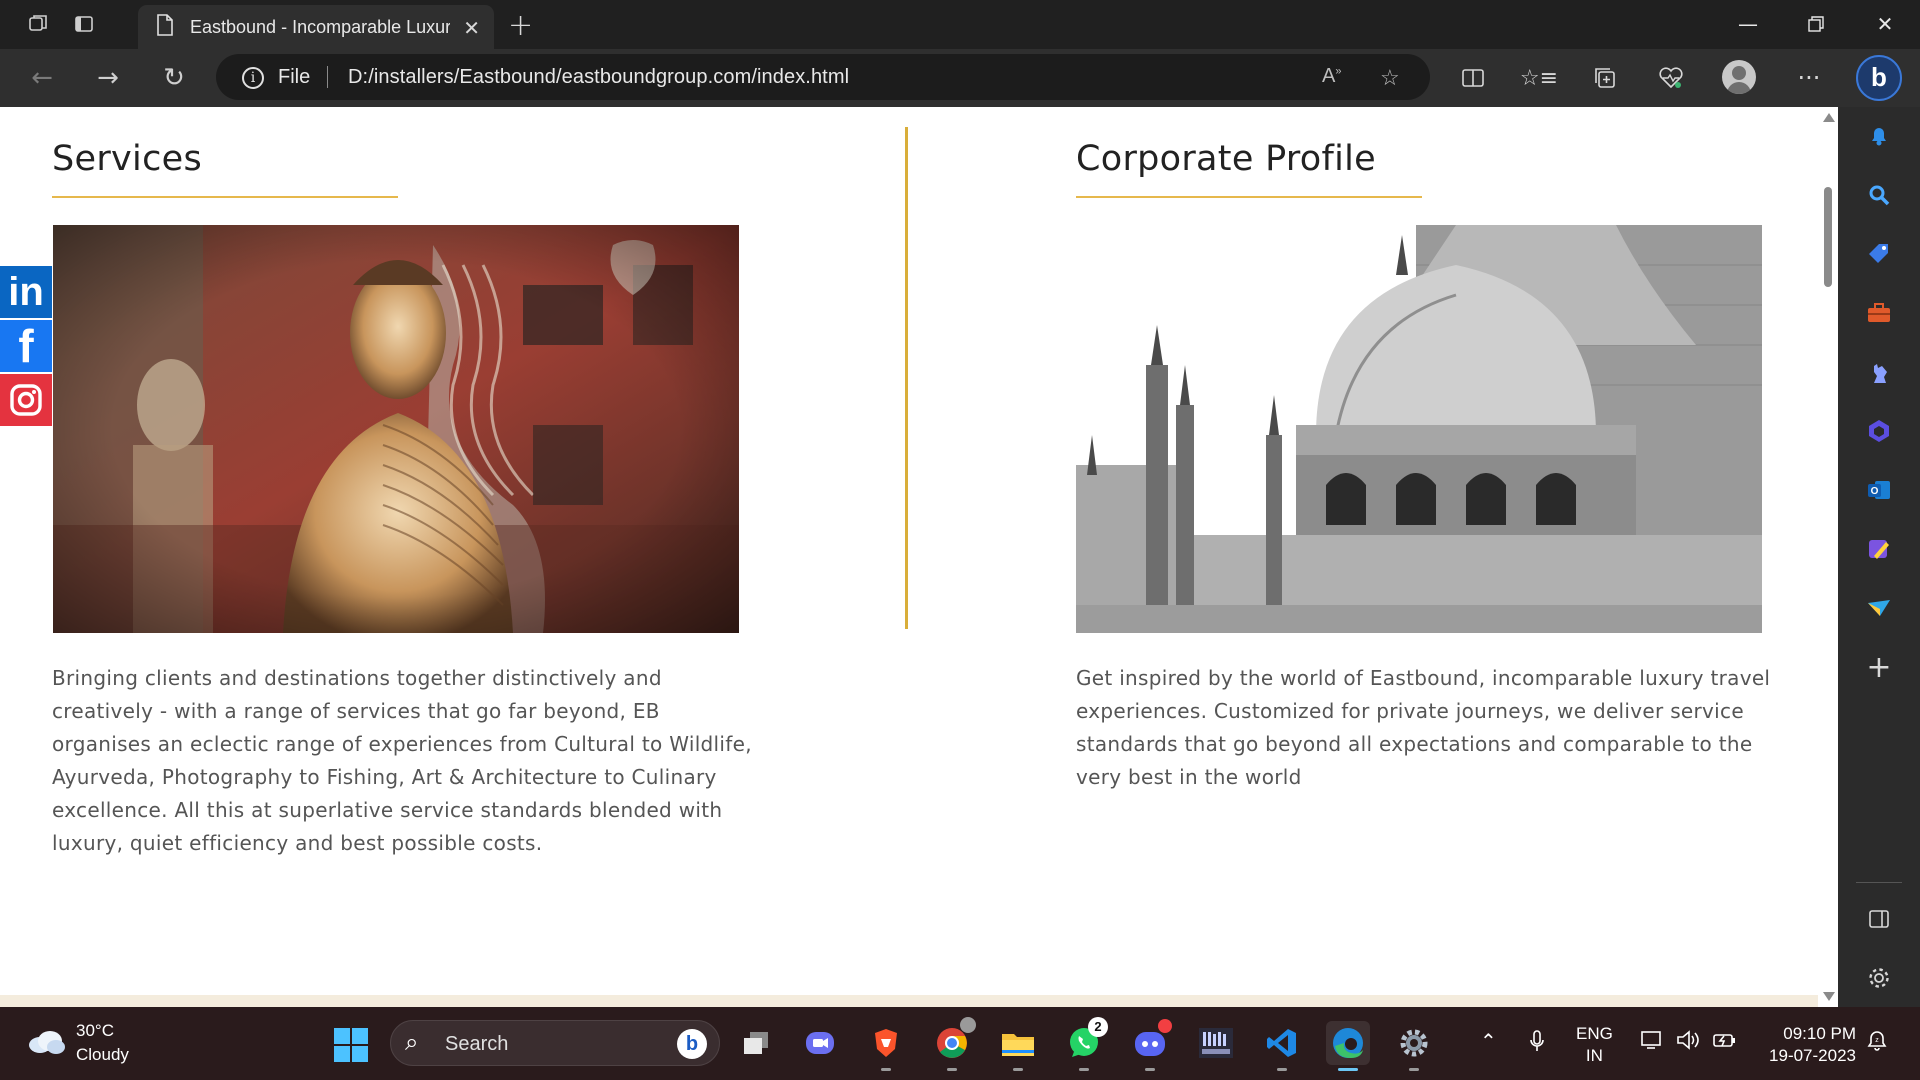 Image resolution: width=1920 pixels, height=1080 pixels. What do you see at coordinates (1390, 78) in the screenshot?
I see `favorite-star-icon: ☆` at bounding box center [1390, 78].